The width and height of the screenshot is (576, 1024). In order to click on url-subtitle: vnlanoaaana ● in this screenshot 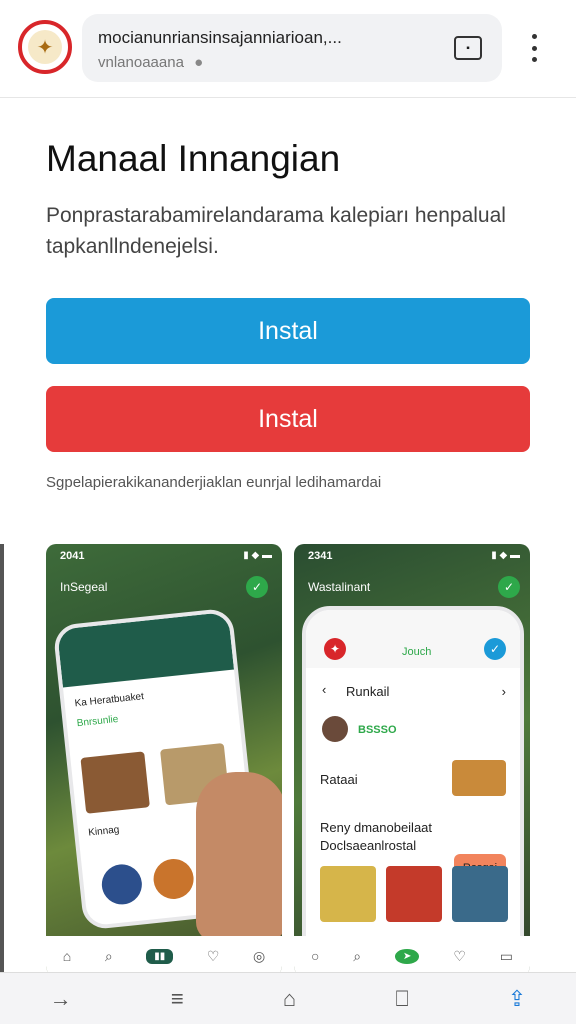, I will do `click(150, 62)`.